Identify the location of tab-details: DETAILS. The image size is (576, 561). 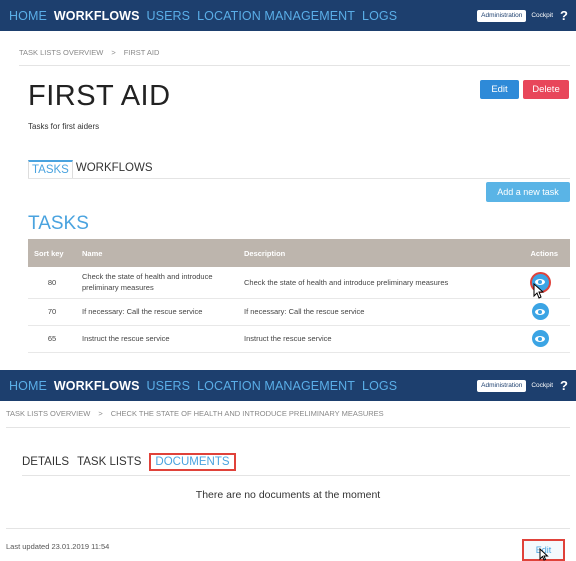
(45, 462).